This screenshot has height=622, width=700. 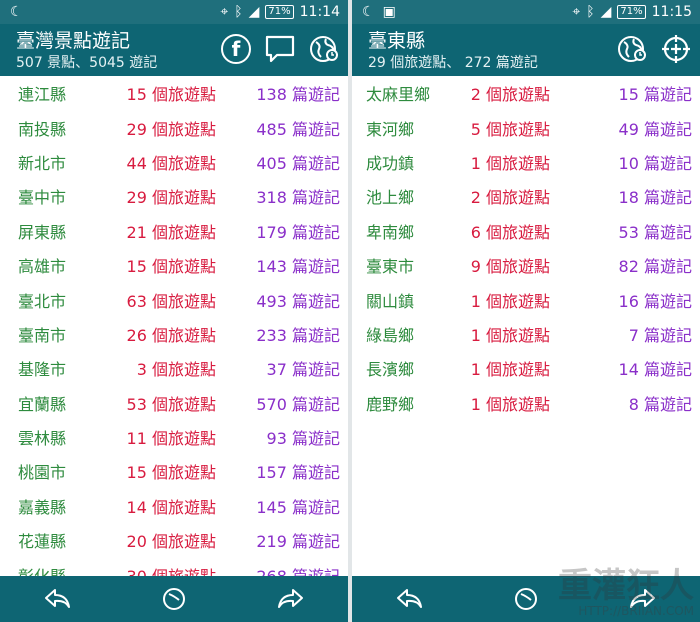 I want to click on region-name: 池上鄉, so click(x=390, y=198).